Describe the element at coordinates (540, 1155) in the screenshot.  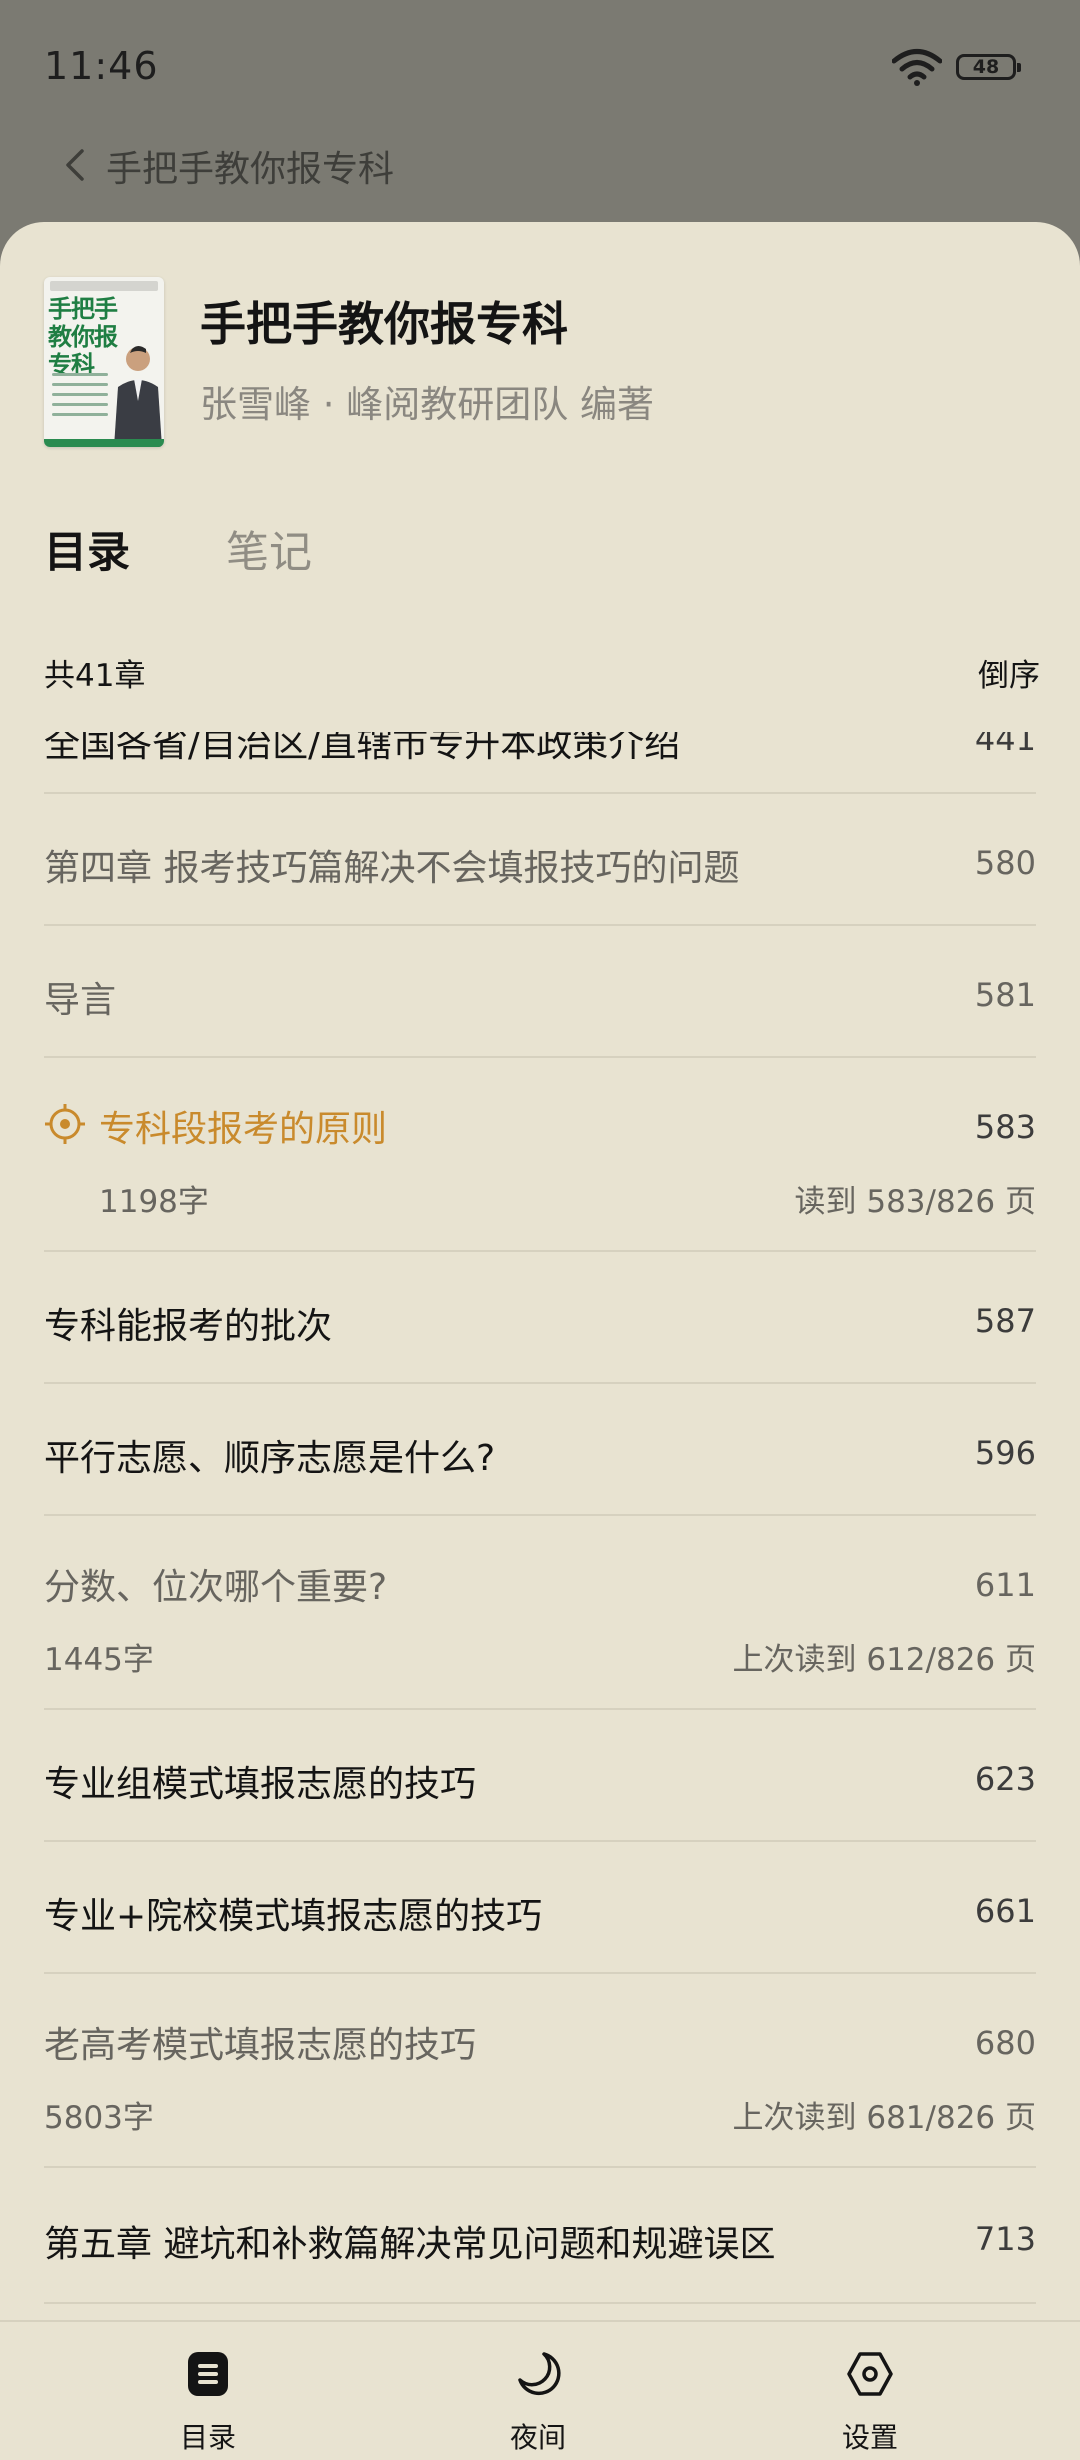
I see `chapter-item-current: 专科段报考的原则 583 1198字 读到 583/826 页` at that location.